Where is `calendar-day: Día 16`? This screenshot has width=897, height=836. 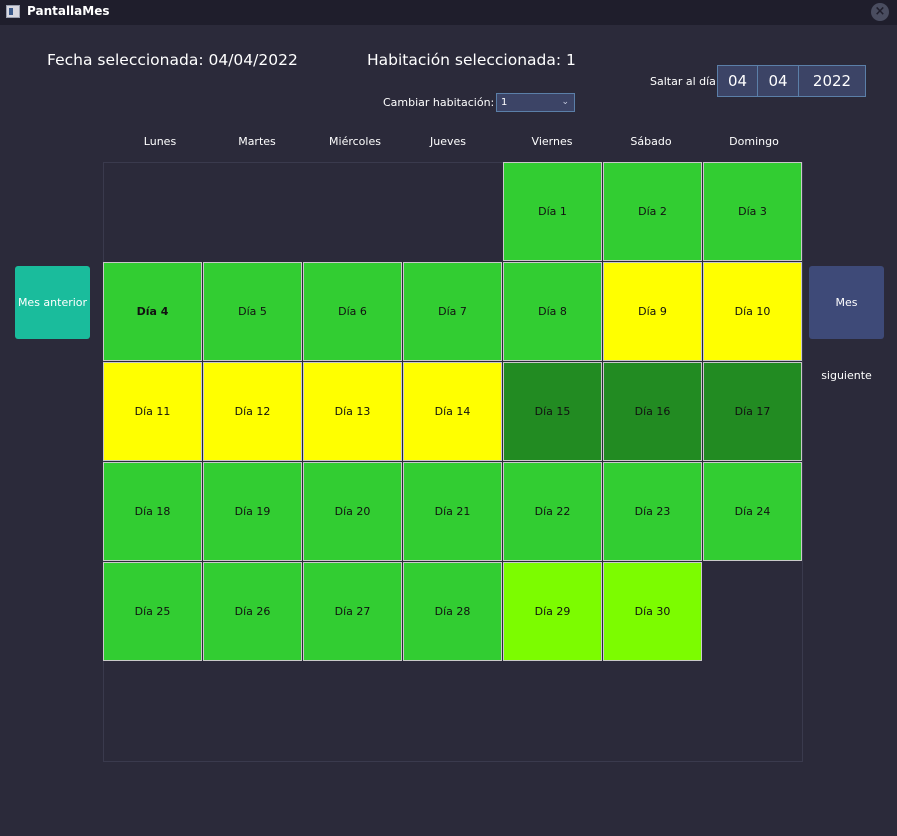
calendar-day: Día 16 is located at coordinates (652, 411).